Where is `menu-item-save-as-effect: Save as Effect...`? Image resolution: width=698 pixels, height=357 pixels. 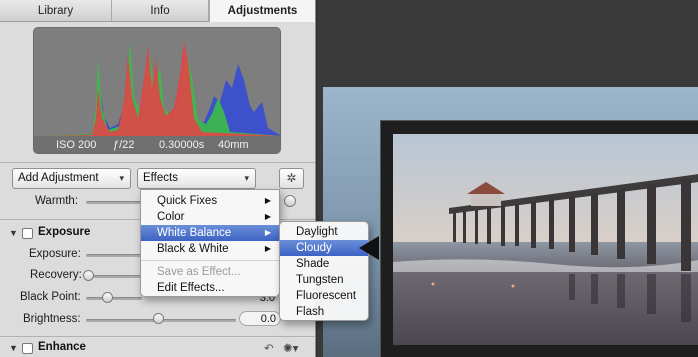 menu-item-save-as-effect: Save as Effect... is located at coordinates (199, 272).